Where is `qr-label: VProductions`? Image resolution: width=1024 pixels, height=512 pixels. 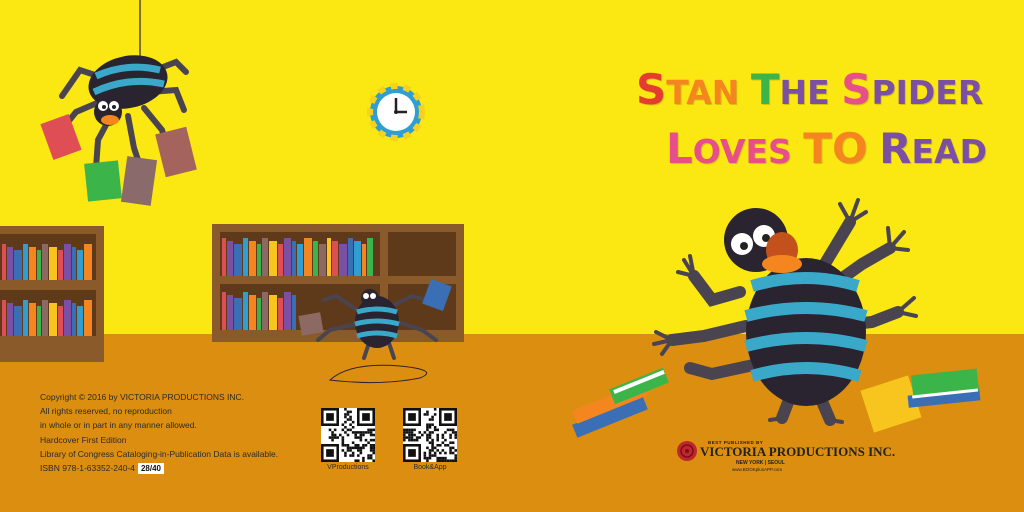 qr-label: VProductions is located at coordinates (348, 467).